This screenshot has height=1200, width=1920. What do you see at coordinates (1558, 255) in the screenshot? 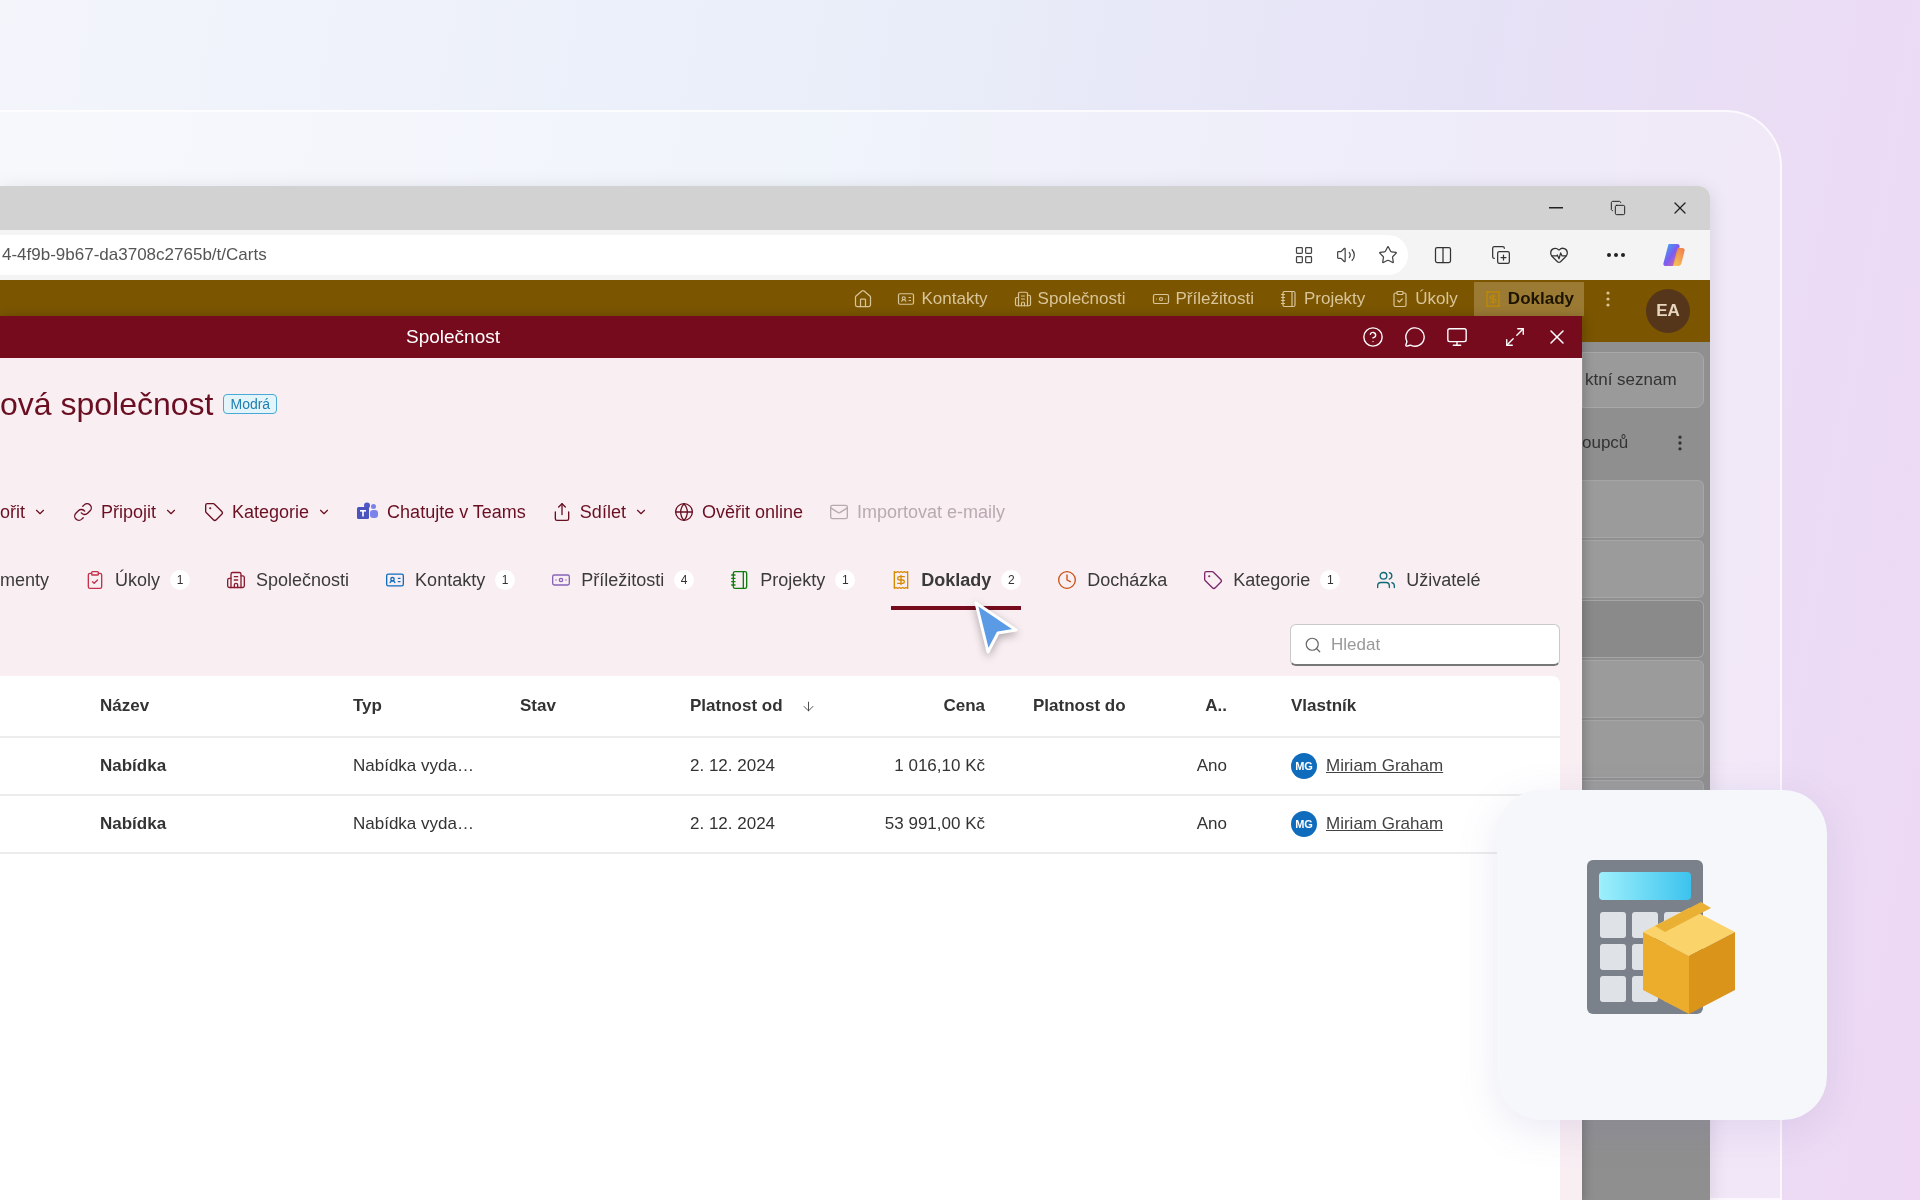
I see `heart-pulse-icon` at bounding box center [1558, 255].